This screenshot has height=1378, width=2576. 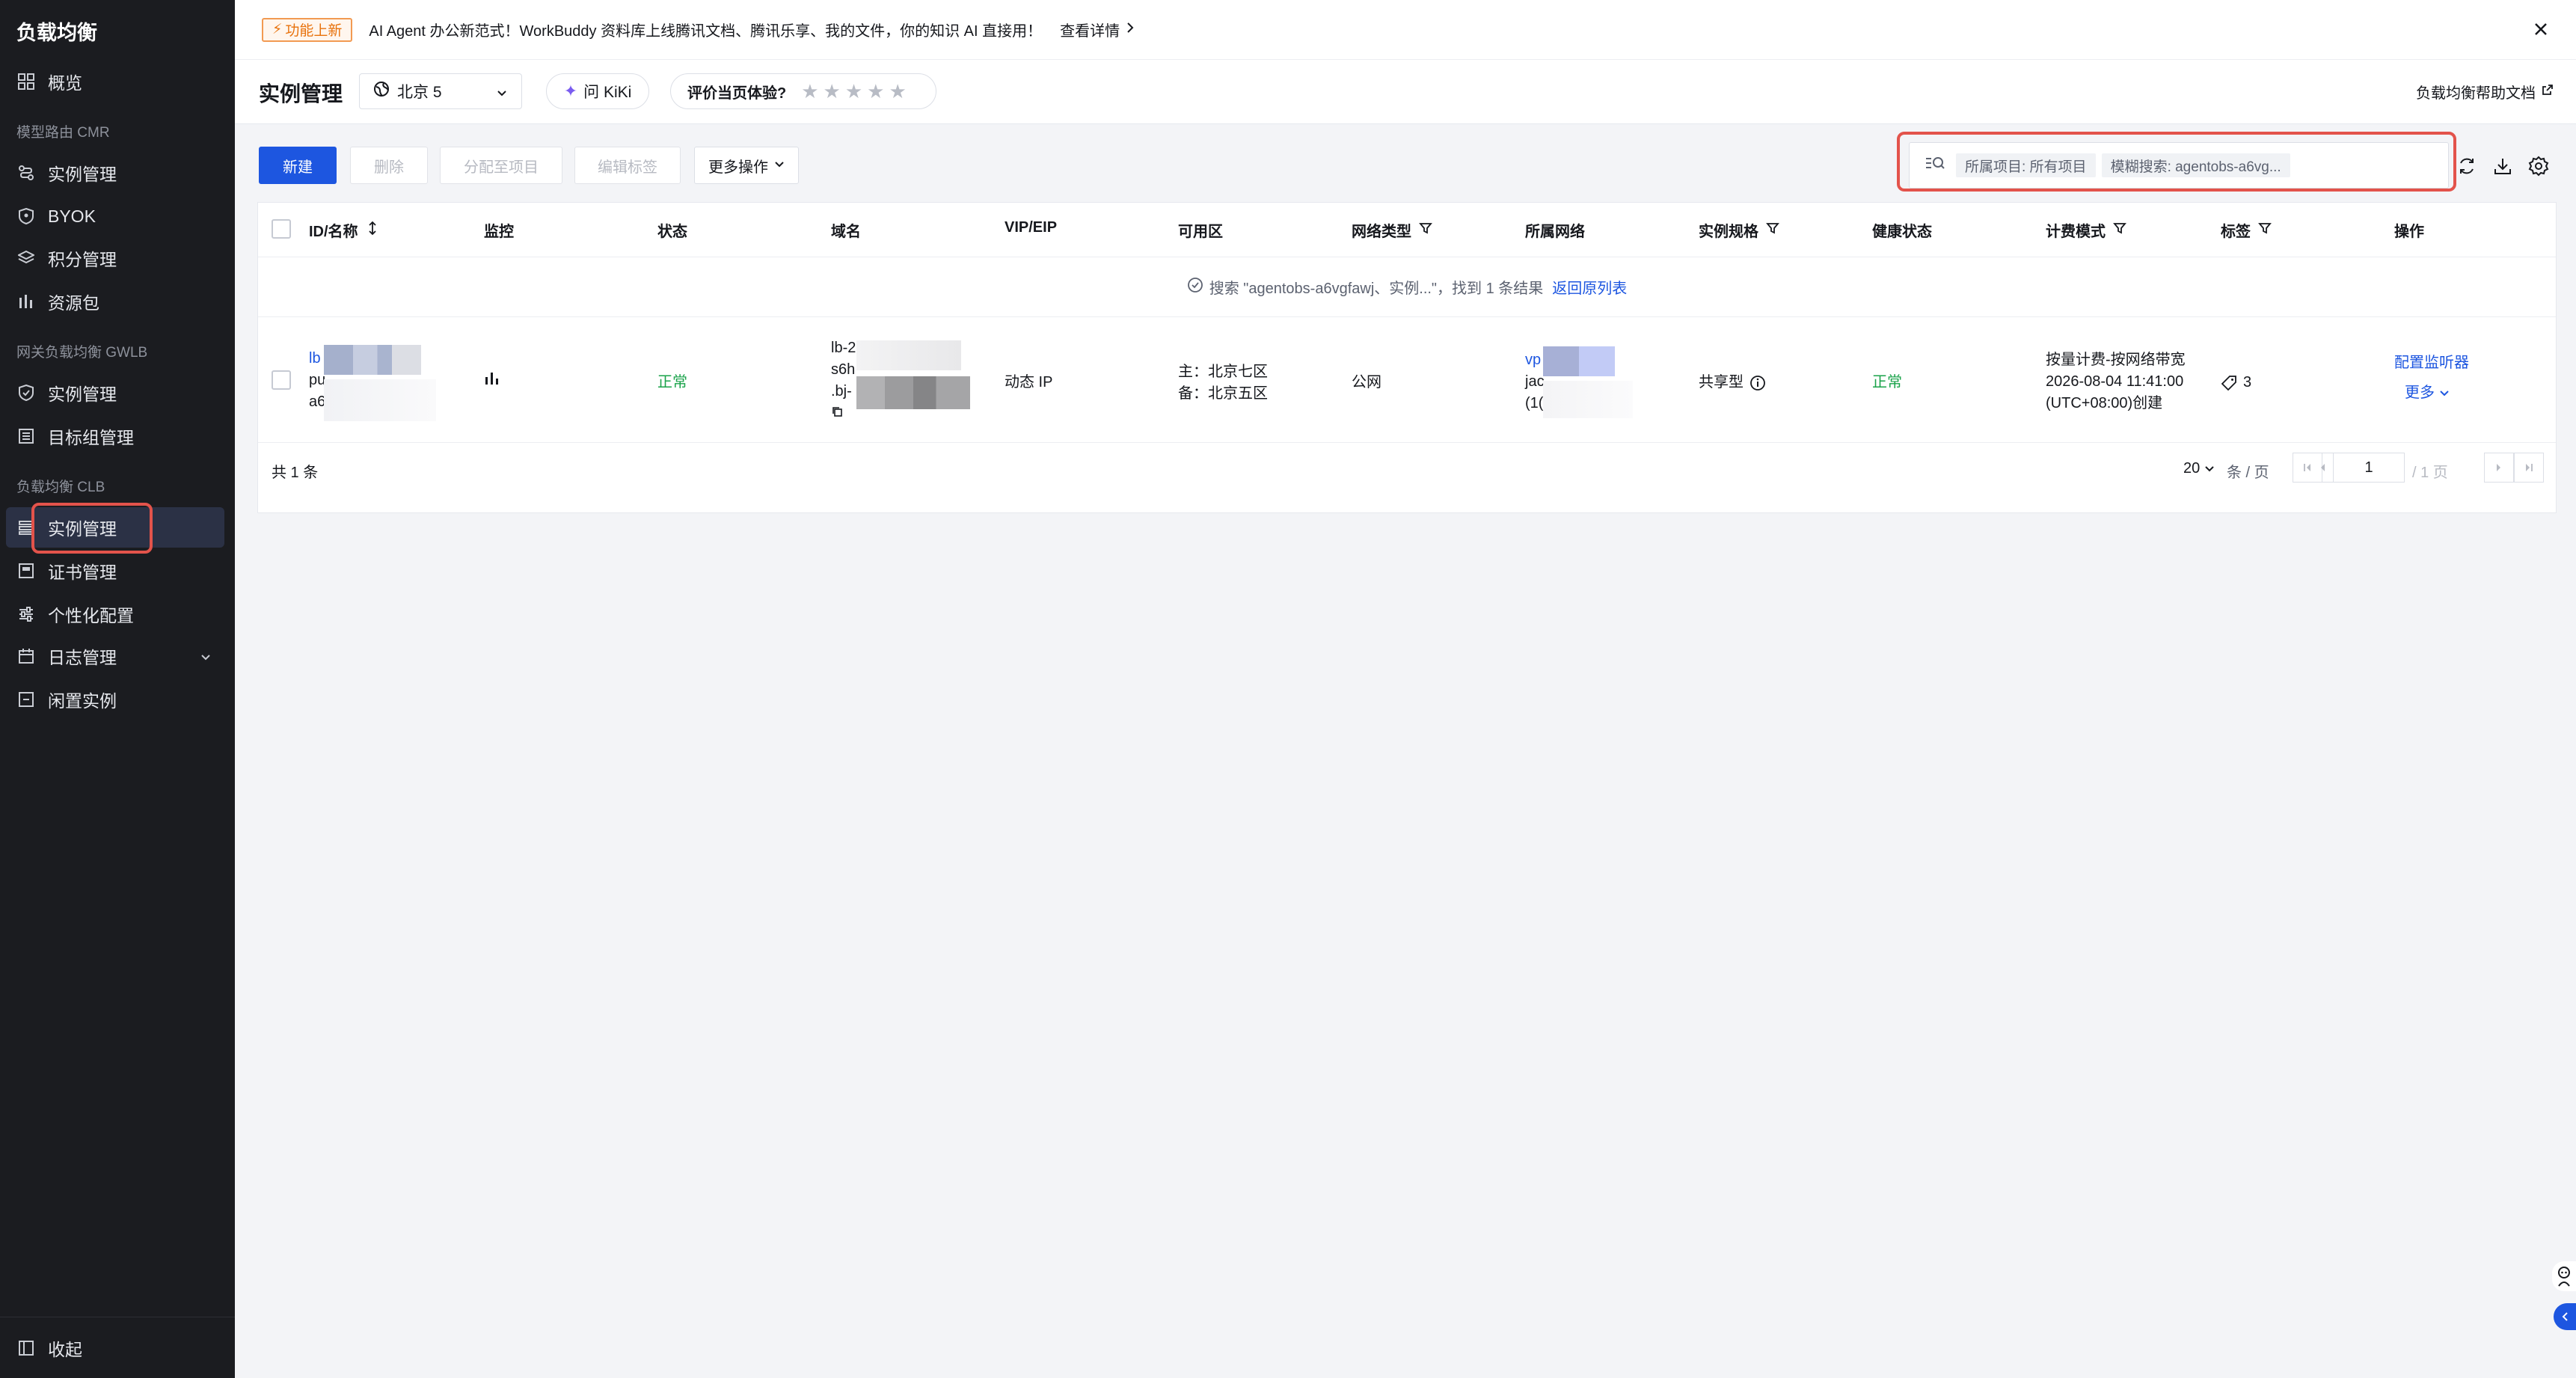 I want to click on vpc-cell: vp jac (1(, so click(x=1535, y=381).